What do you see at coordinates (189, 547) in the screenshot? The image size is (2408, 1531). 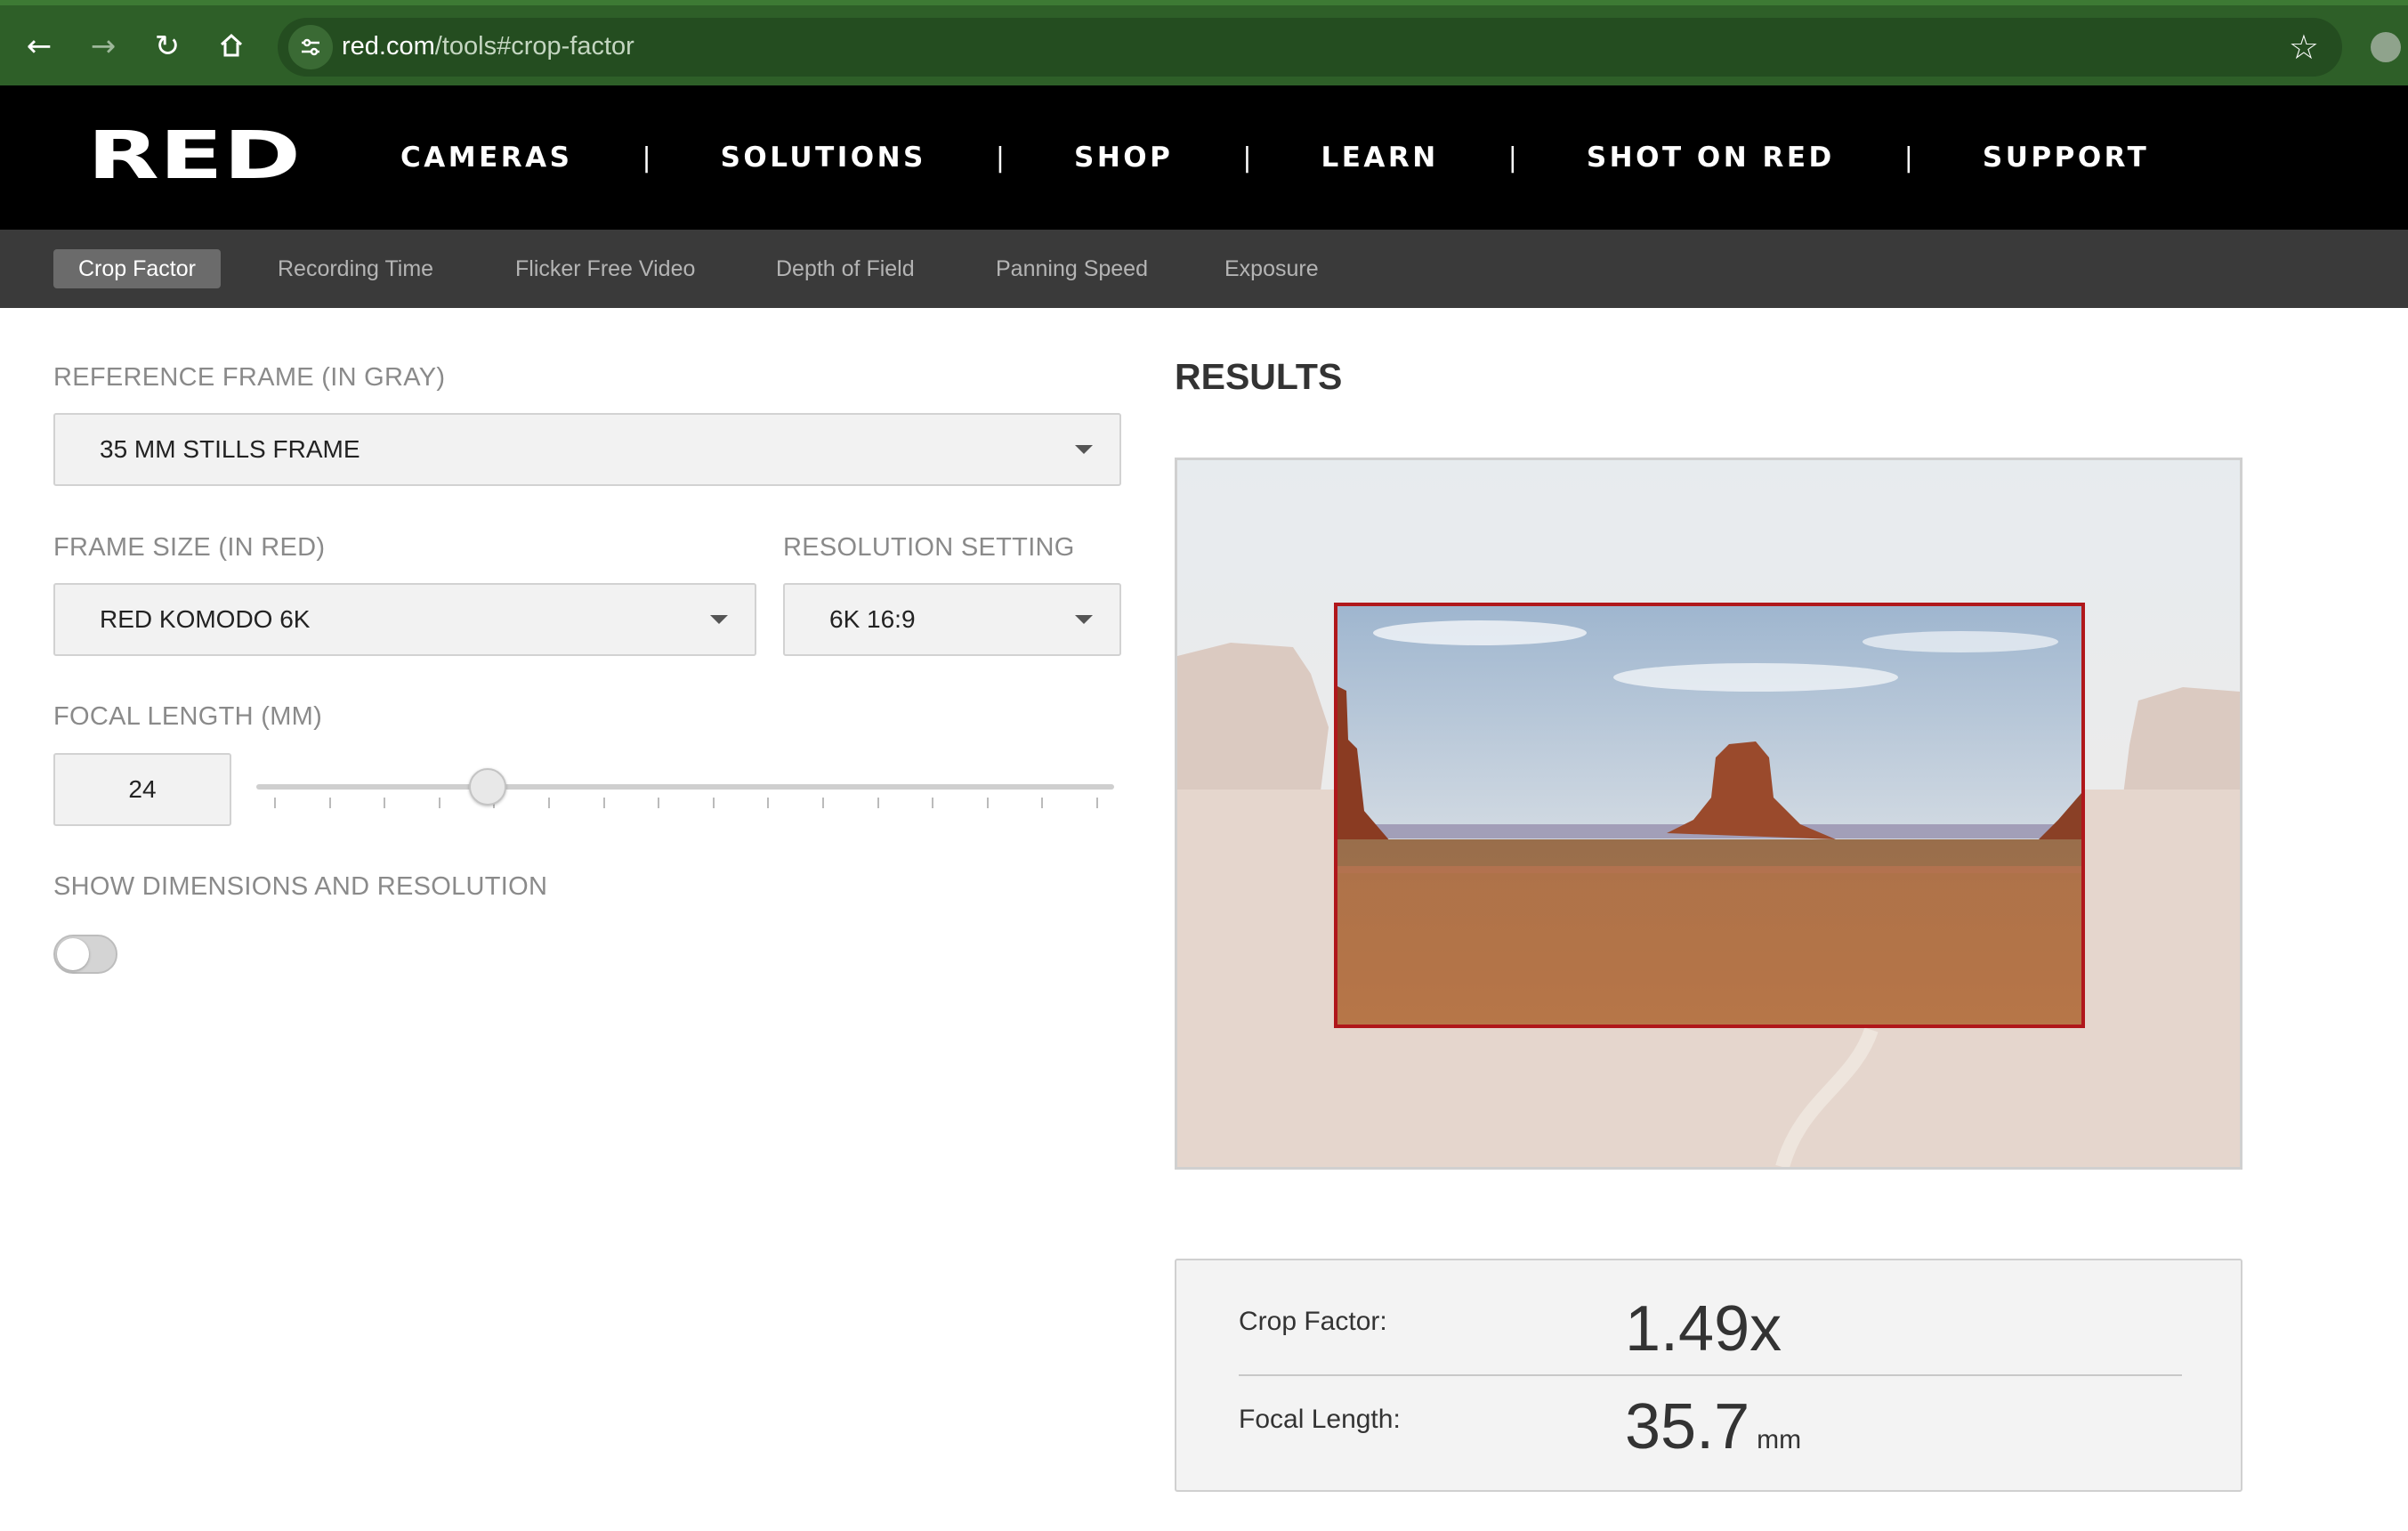 I see `frame-size-label: FRAME SIZE (IN RED)` at bounding box center [189, 547].